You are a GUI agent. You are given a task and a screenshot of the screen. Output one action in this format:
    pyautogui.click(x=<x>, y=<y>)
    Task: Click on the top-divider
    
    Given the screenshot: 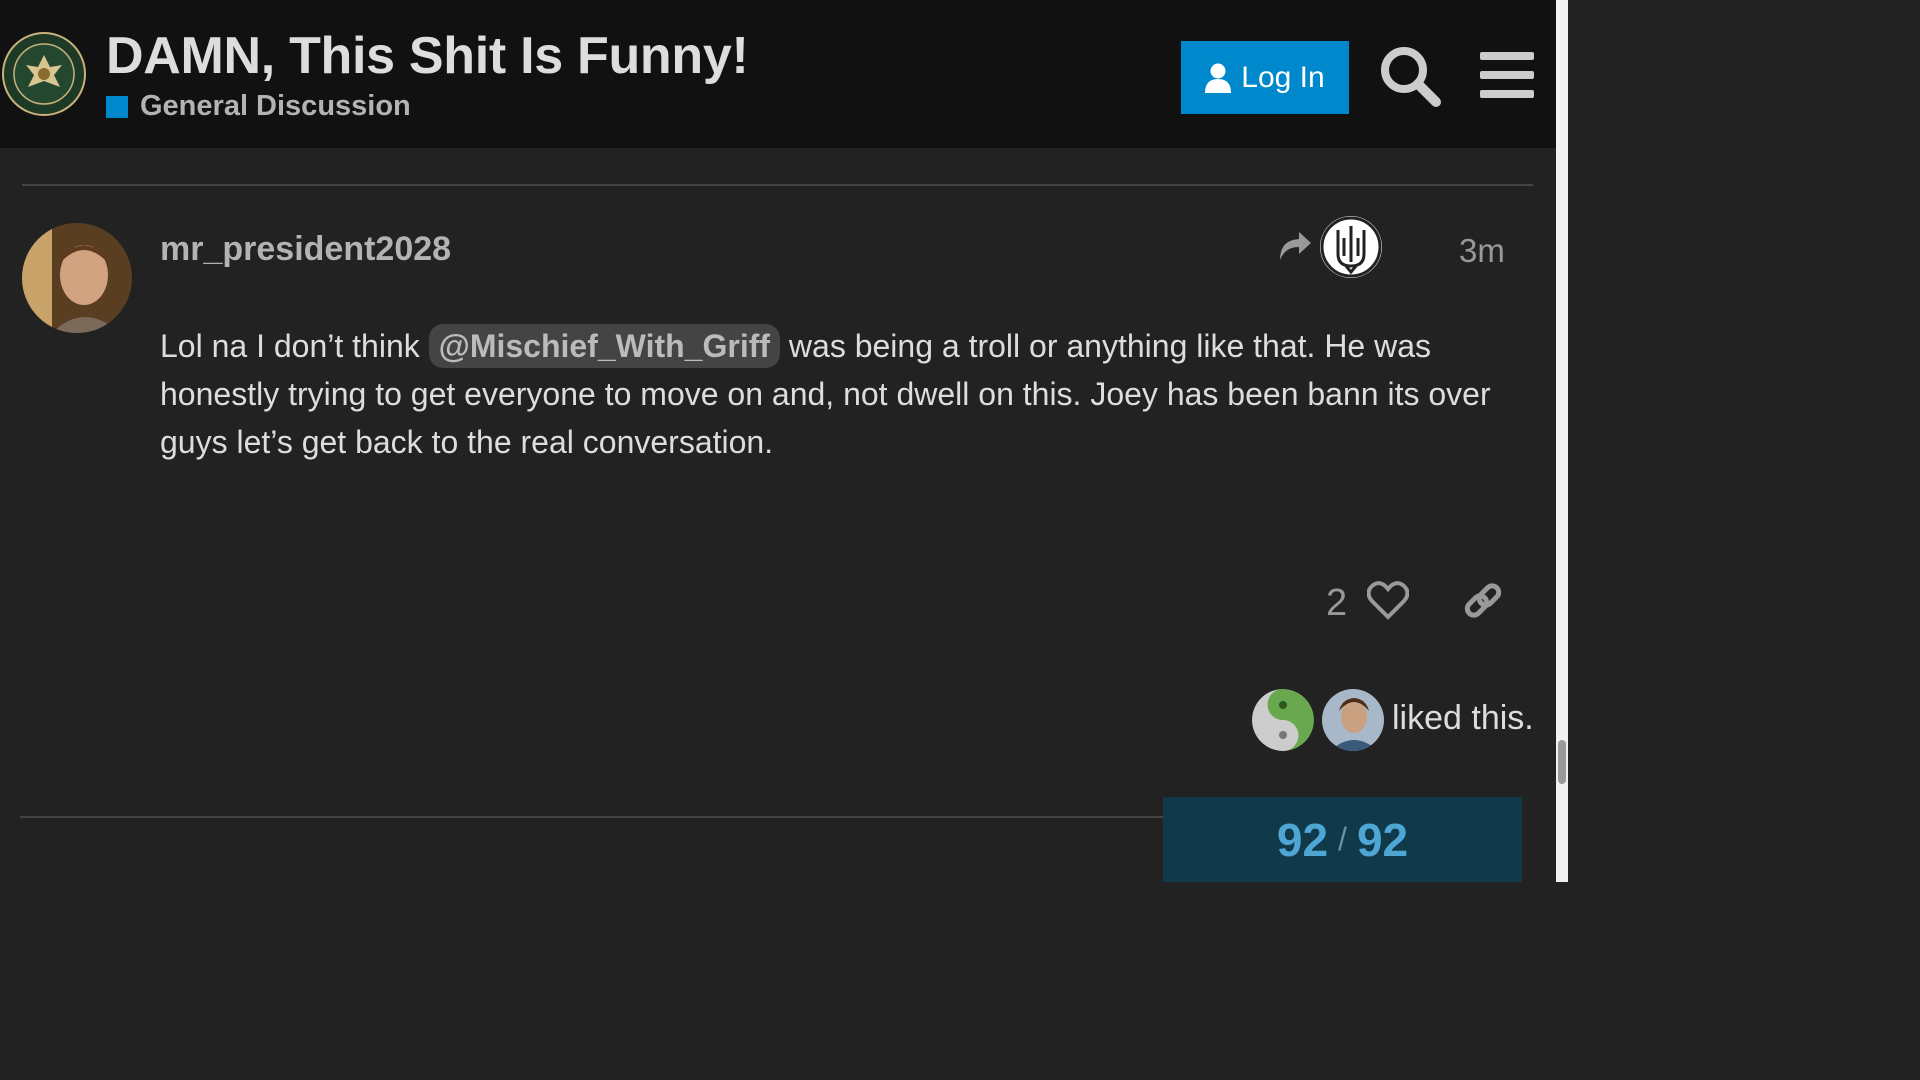 What is the action you would take?
    pyautogui.click(x=777, y=185)
    